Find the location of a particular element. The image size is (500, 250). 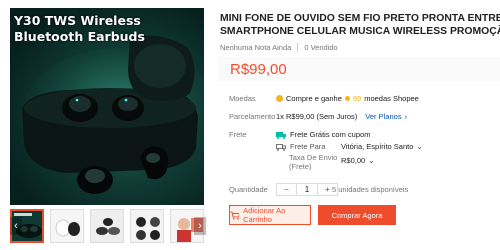

installment-label: Parcelamento is located at coordinates (252, 116).